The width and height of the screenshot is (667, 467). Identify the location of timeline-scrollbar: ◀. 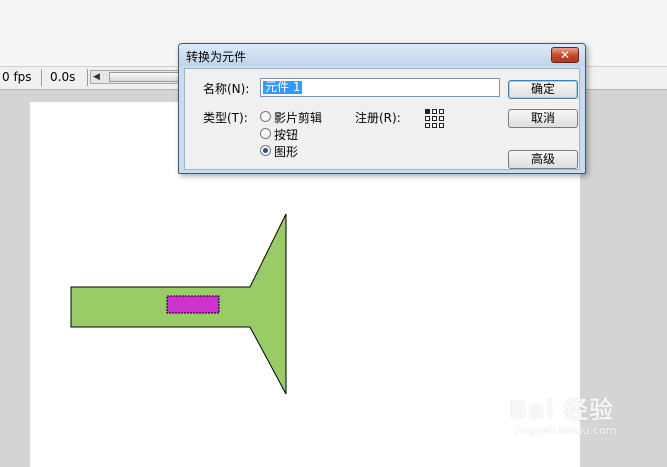
(137, 77).